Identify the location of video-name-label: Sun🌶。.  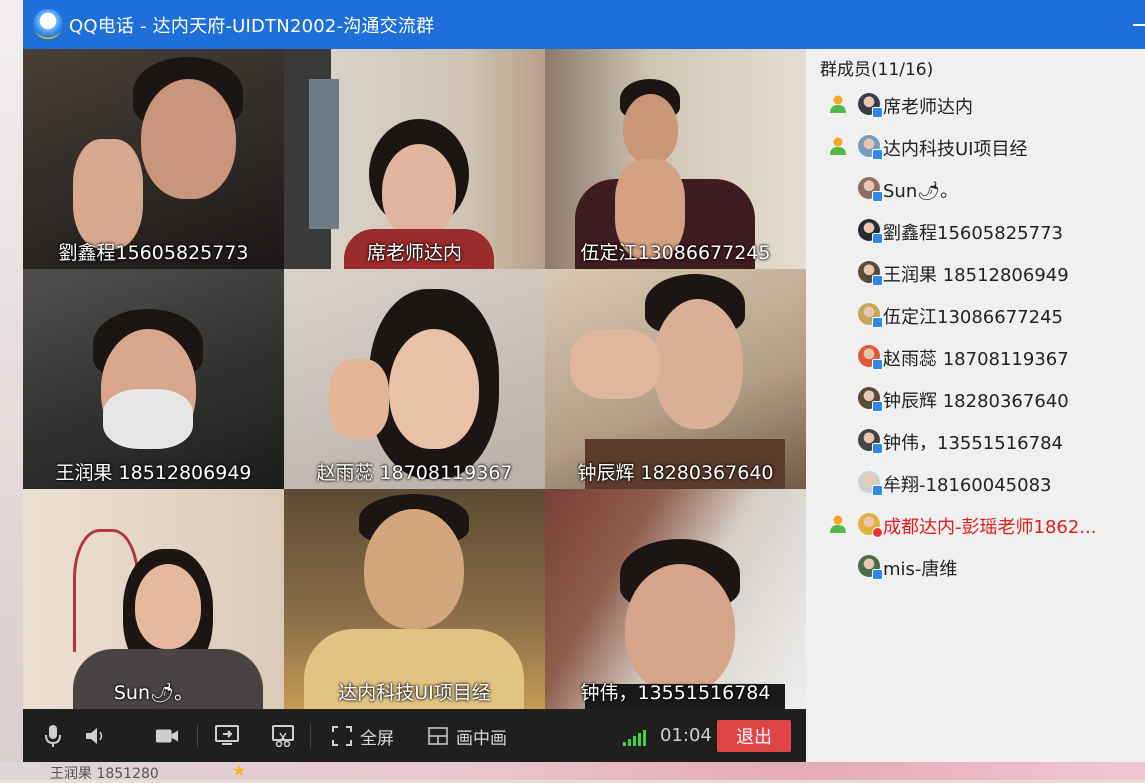
(153, 693).